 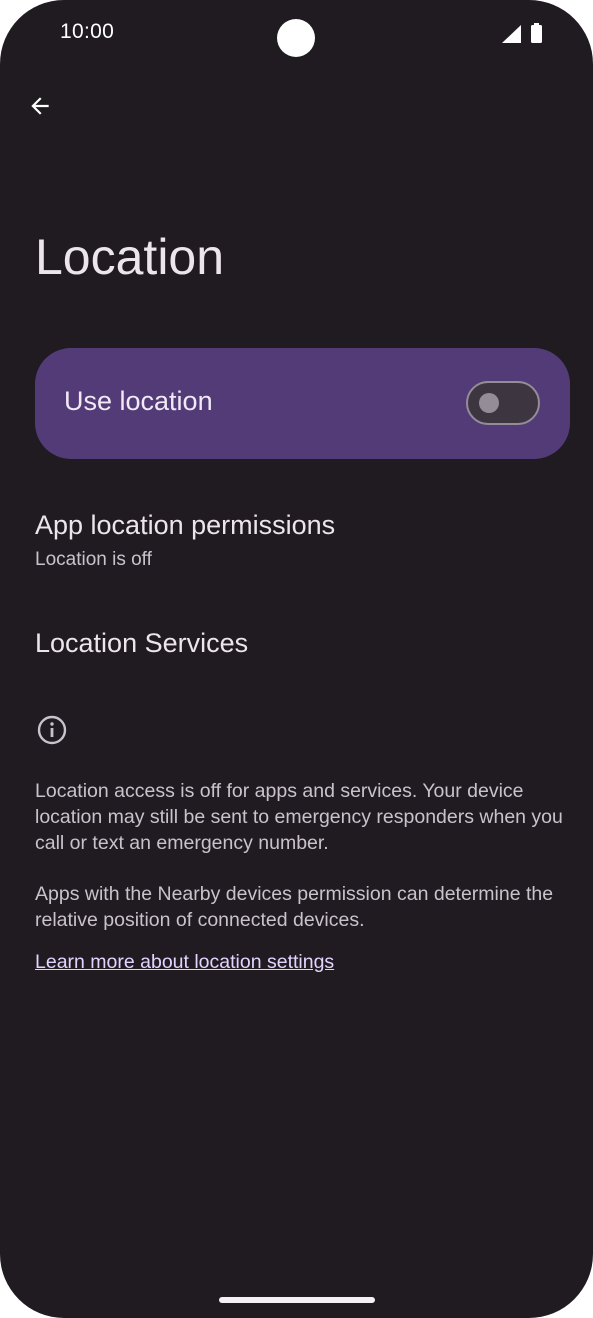 I want to click on app-location-permissions-item: App location permissions Location is off, so click(x=302, y=540).